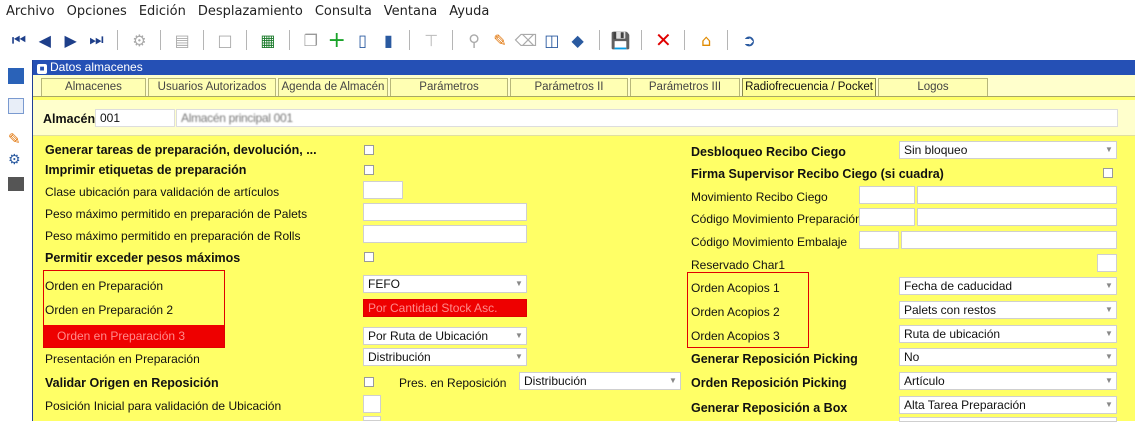 The width and height of the screenshot is (1135, 422). I want to click on movimiento-recibo-code, so click(887, 195).